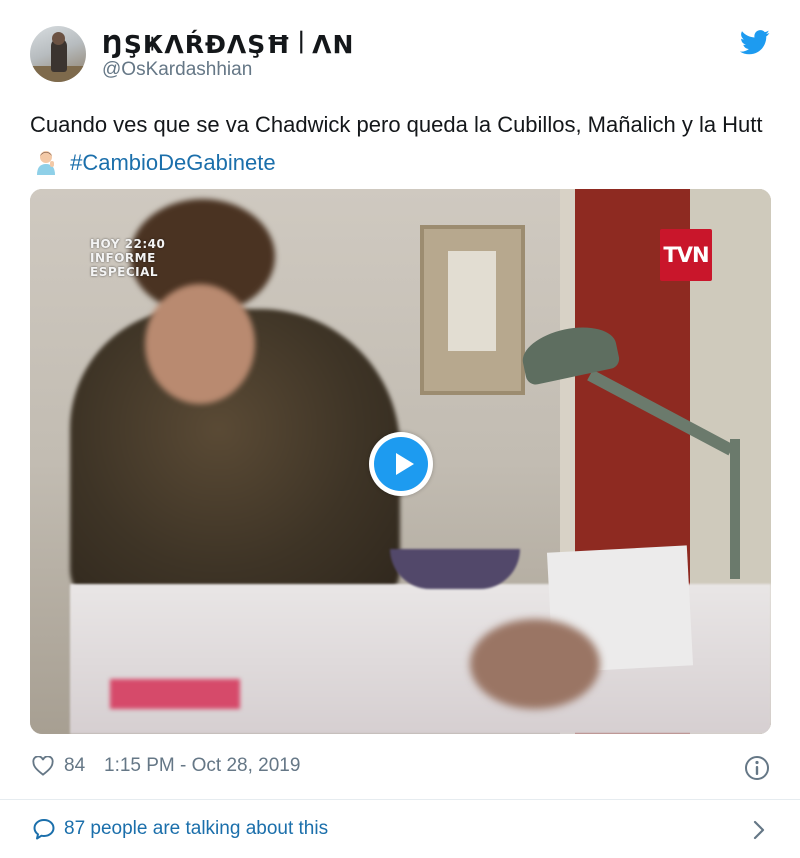  What do you see at coordinates (735, 509) in the screenshot?
I see `video-lamp-stem` at bounding box center [735, 509].